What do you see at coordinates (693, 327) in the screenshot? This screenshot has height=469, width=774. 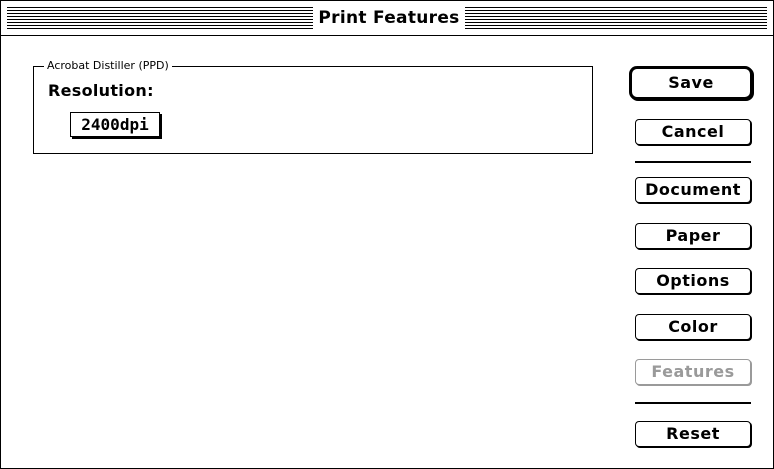 I see `color-button: Color` at bounding box center [693, 327].